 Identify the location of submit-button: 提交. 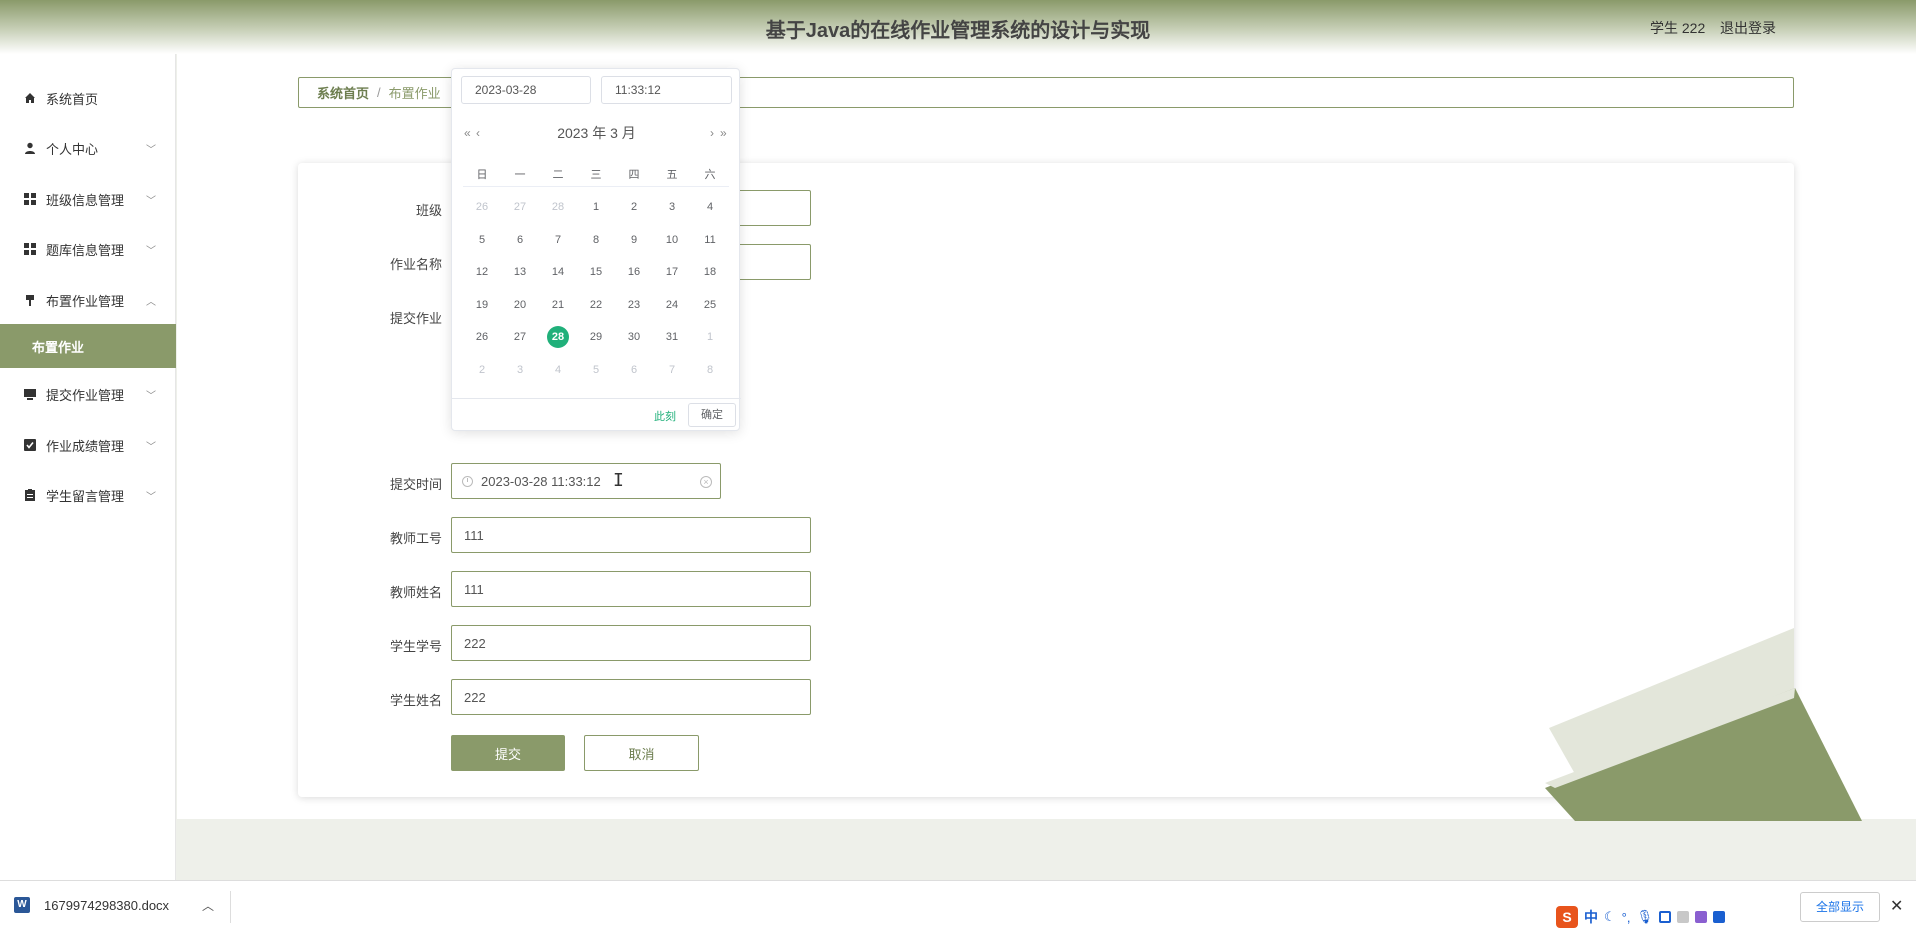
(508, 753).